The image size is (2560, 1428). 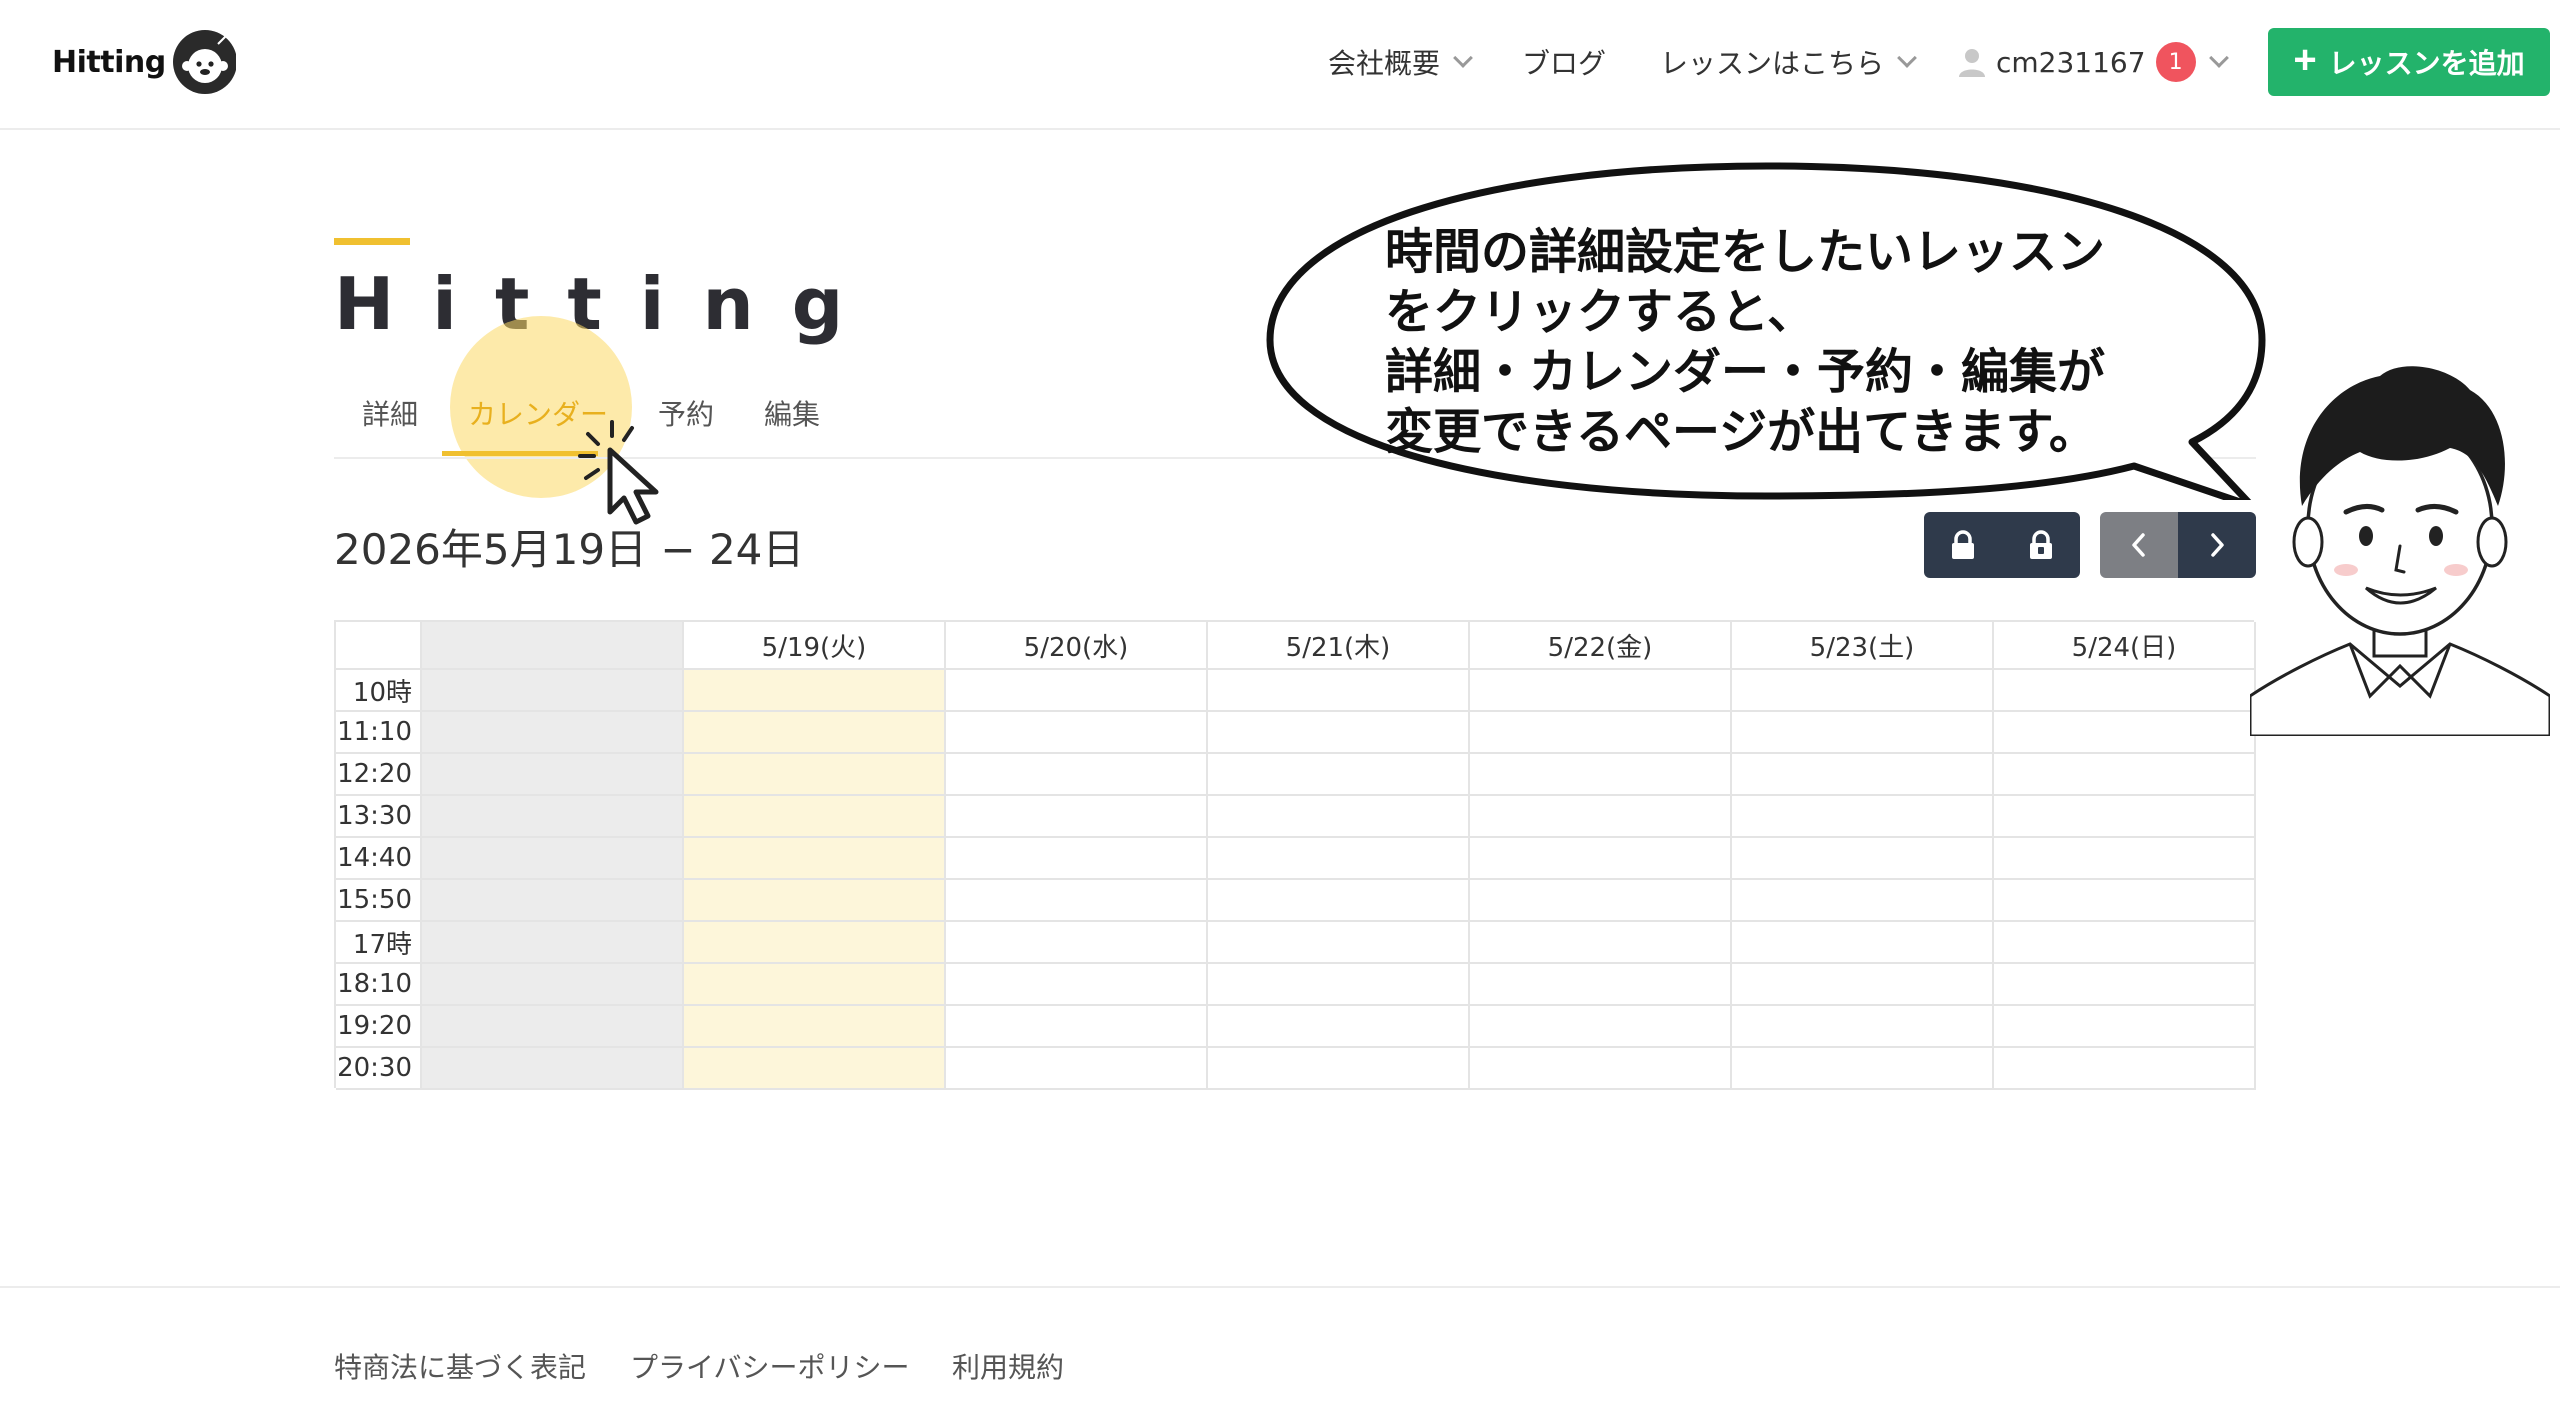 What do you see at coordinates (1741, 432) in the screenshot?
I see `callout-line: 変更できるページが出てきます。` at bounding box center [1741, 432].